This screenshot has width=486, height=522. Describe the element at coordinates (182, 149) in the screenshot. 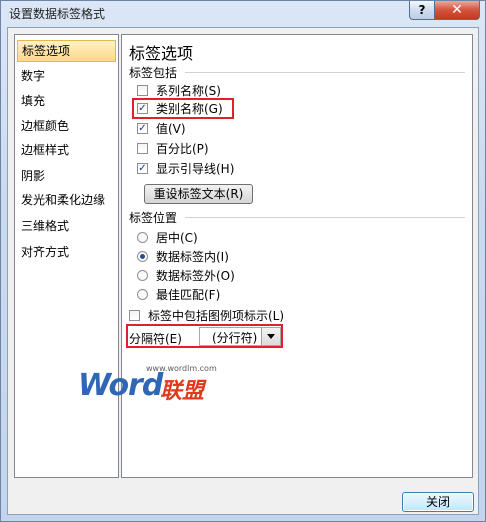

I see `option-label: 百分比(P)` at that location.